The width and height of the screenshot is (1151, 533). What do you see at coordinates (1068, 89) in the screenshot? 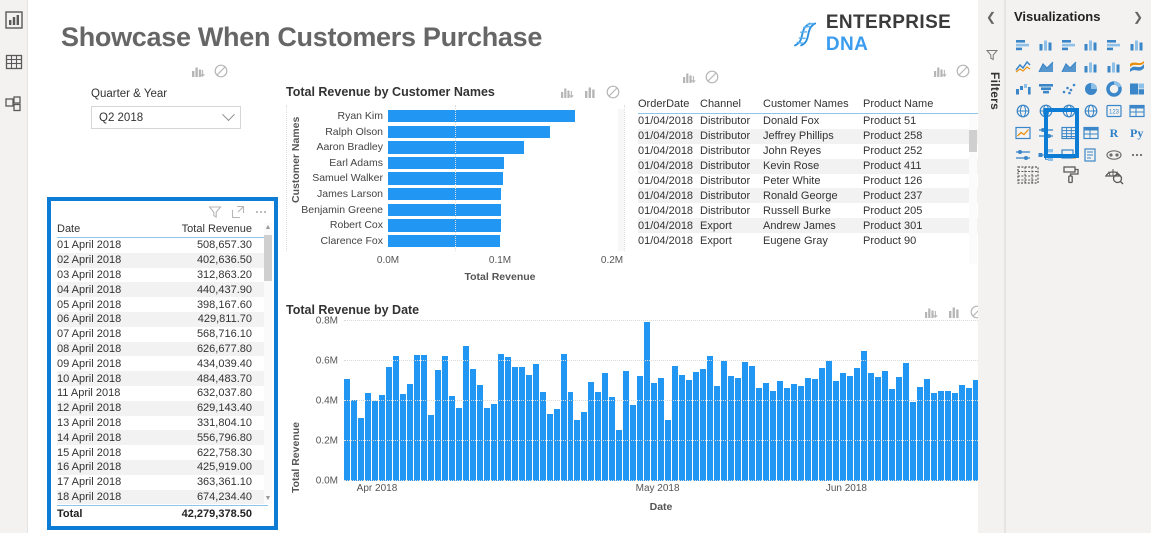
I see `scatter-chart-icon` at bounding box center [1068, 89].